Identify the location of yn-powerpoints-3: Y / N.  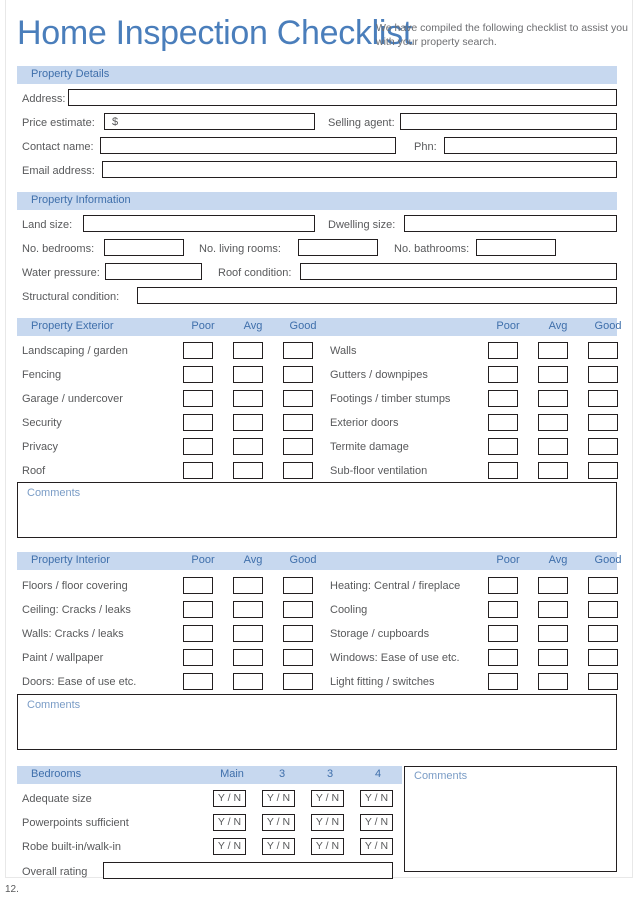
(327, 822).